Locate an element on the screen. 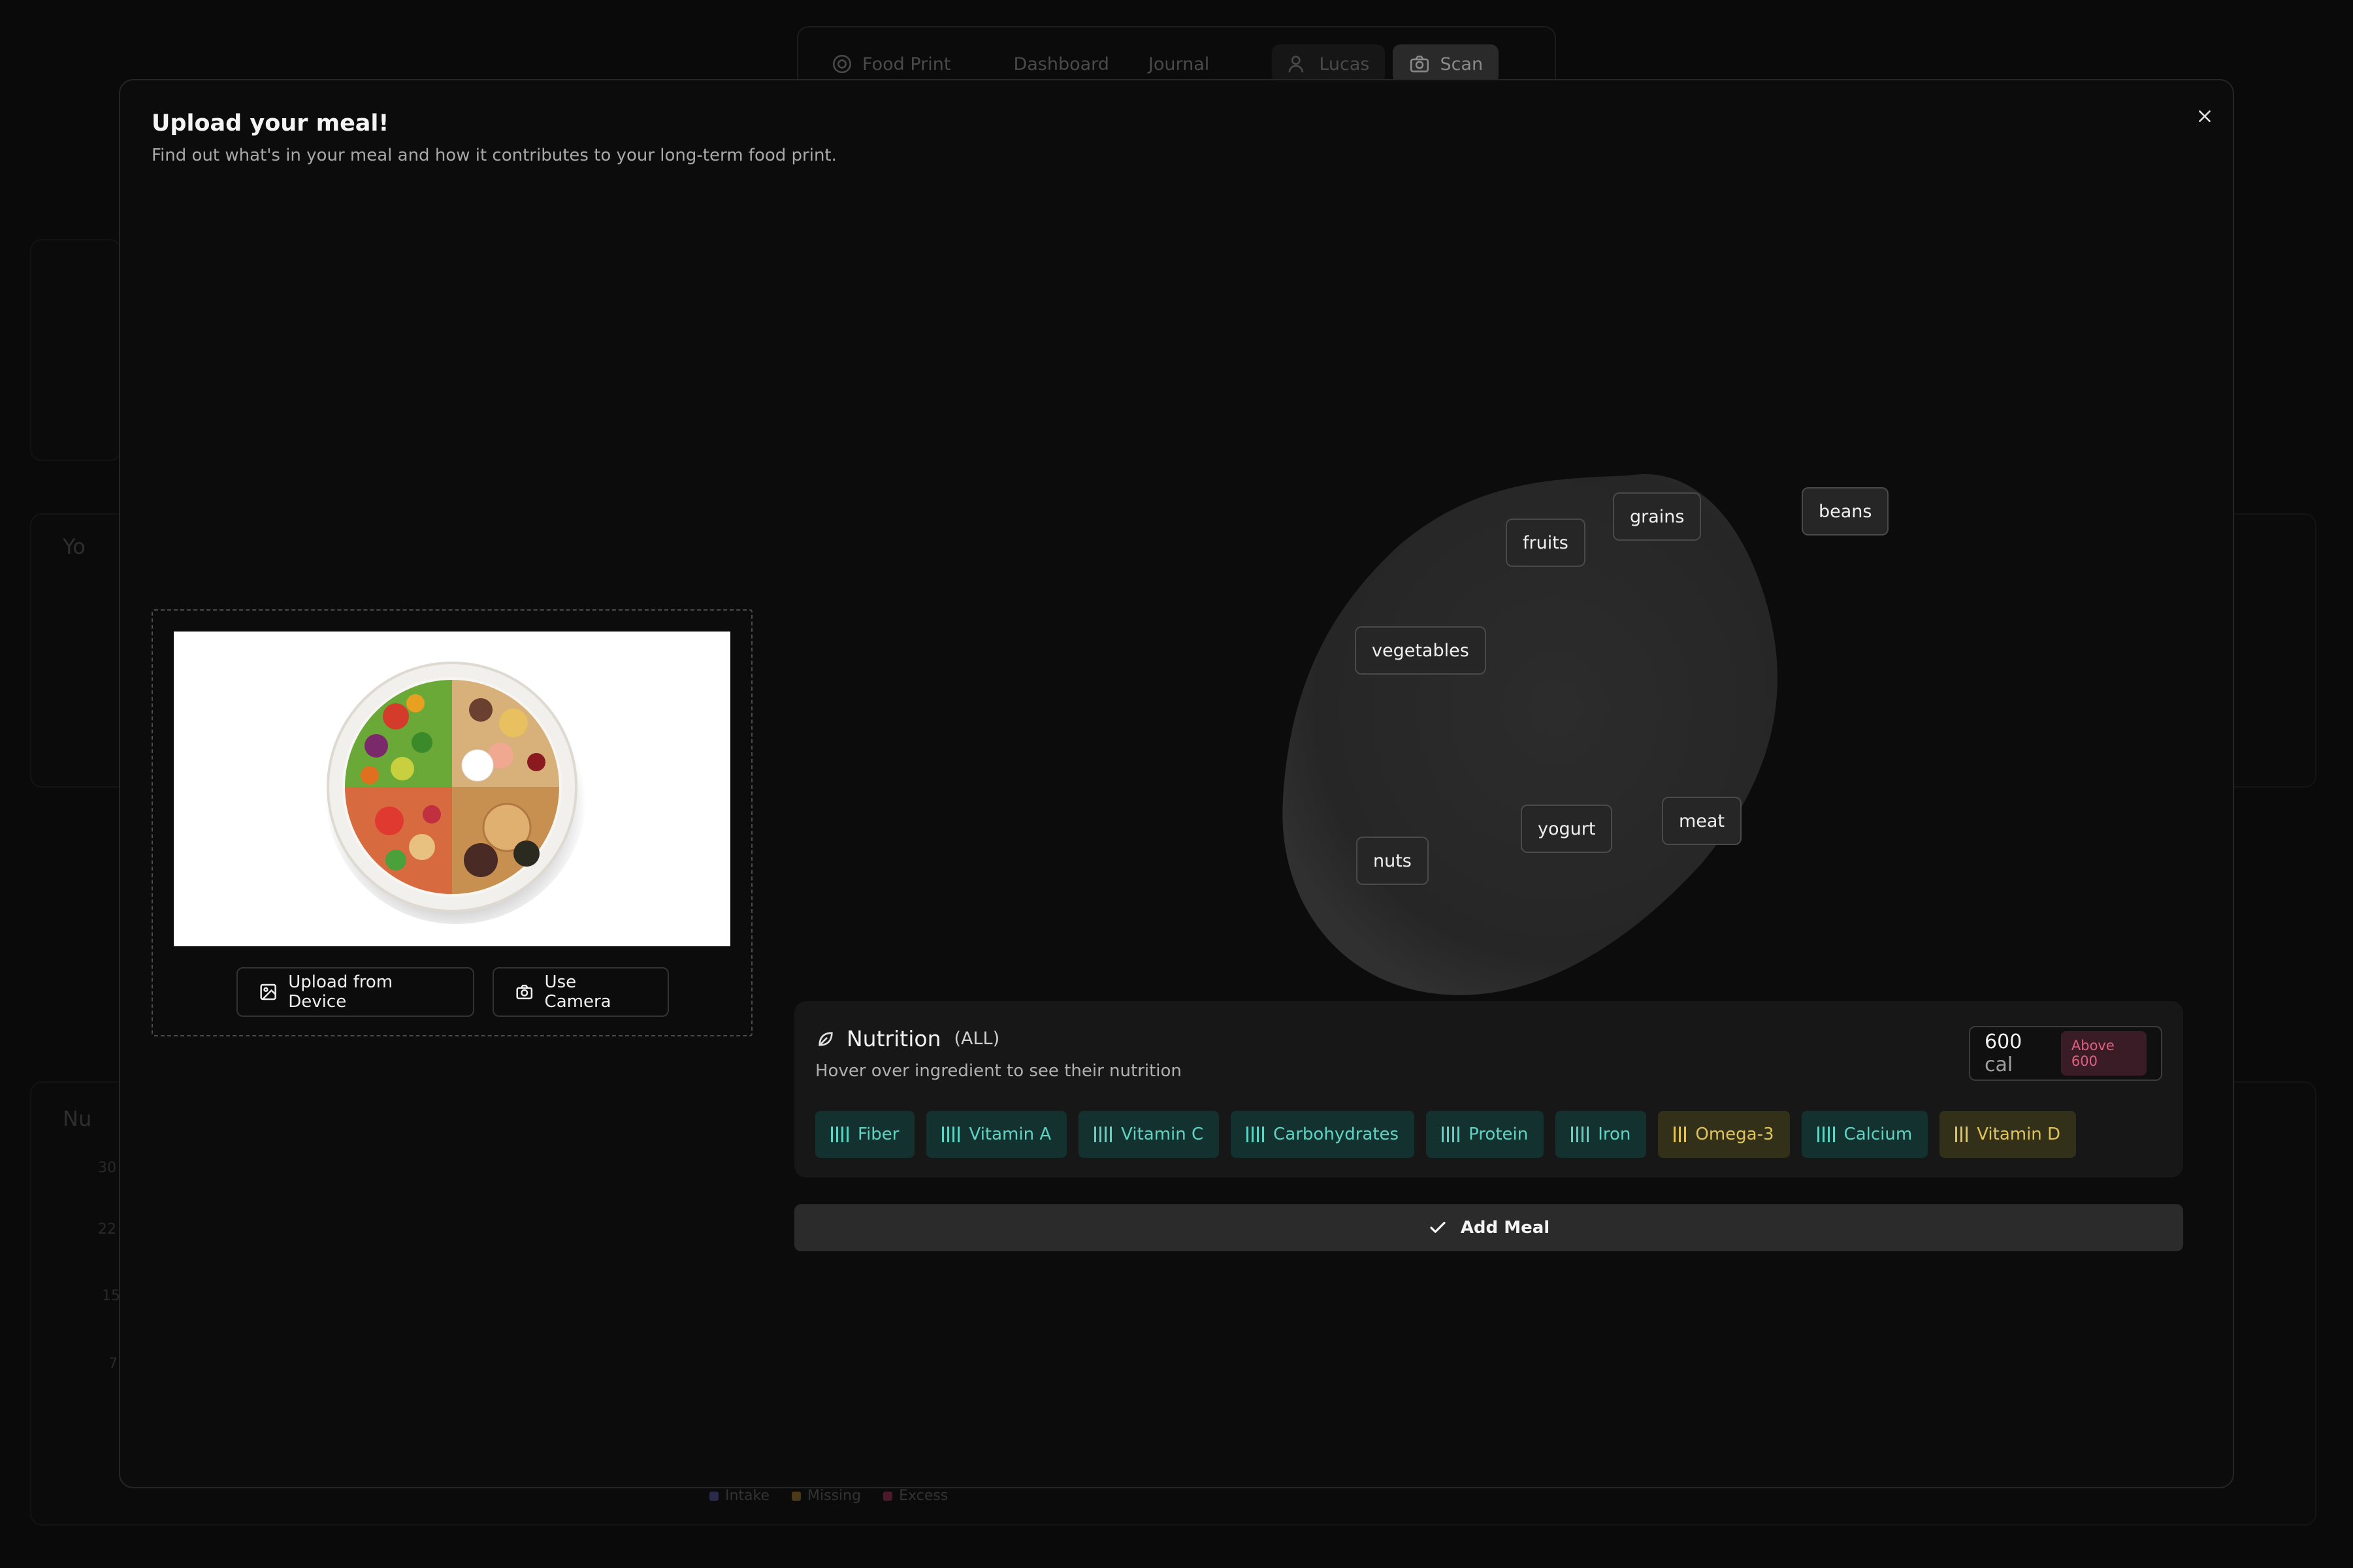 Image resolution: width=2353 pixels, height=1568 pixels. nutrient-tag-protein: Protein is located at coordinates (1485, 1134).